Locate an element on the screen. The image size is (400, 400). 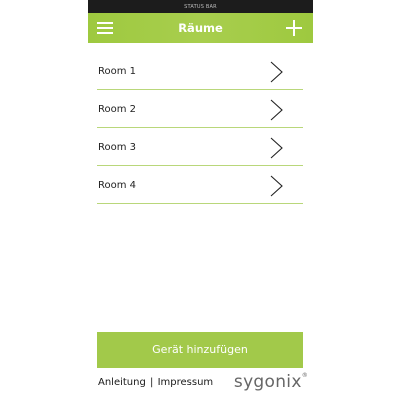
footer-links: Anleitung | Impressum is located at coordinates (155, 382).